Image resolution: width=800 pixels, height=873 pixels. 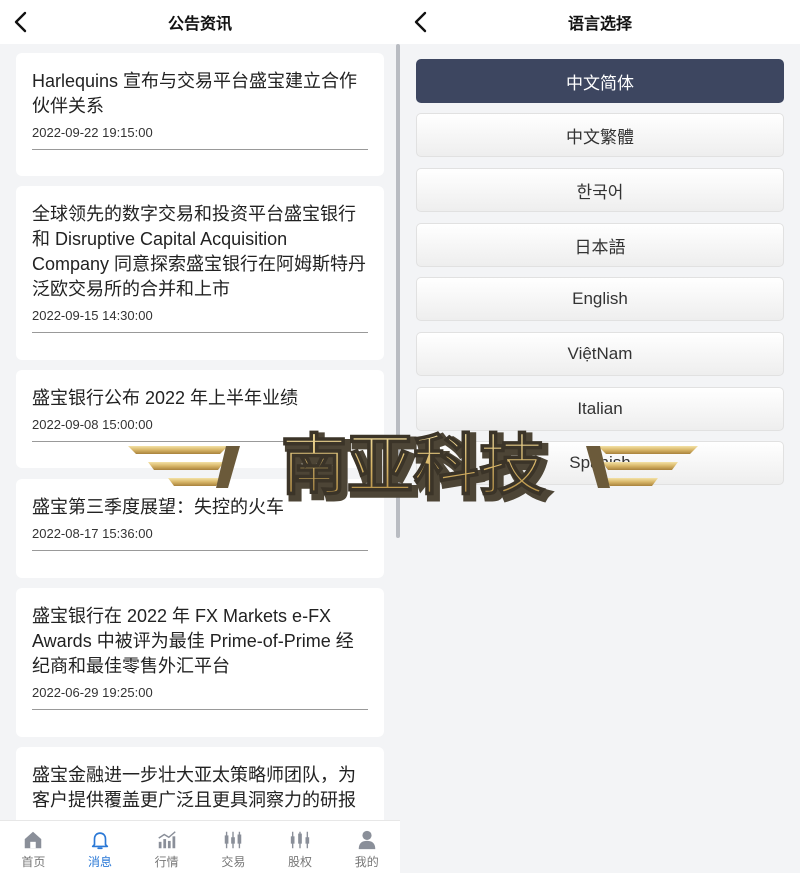 I want to click on news-card: 盛宝金融进一步壮大亚太策略师团队，为客户提供覆盖更广泛且更具洞察力的研报, so click(x=200, y=783).